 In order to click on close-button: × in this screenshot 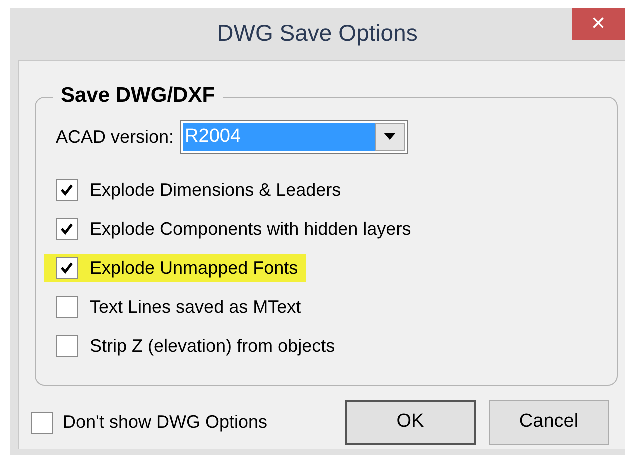, I will do `click(598, 24)`.